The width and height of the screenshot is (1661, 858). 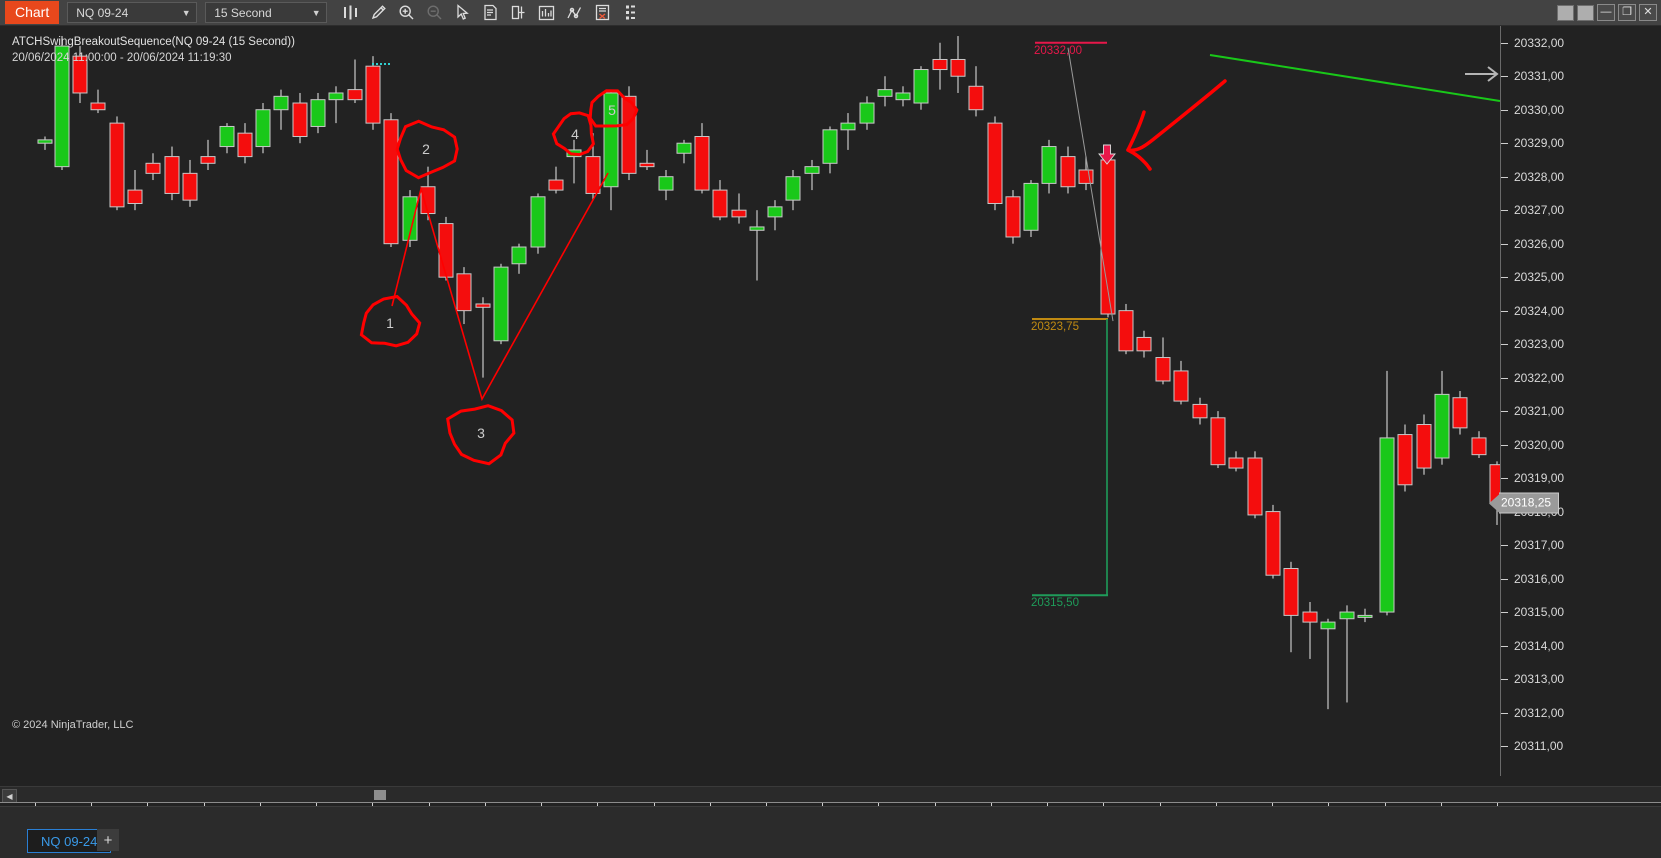 I want to click on price-tick-label: 20321,00, so click(x=1539, y=411).